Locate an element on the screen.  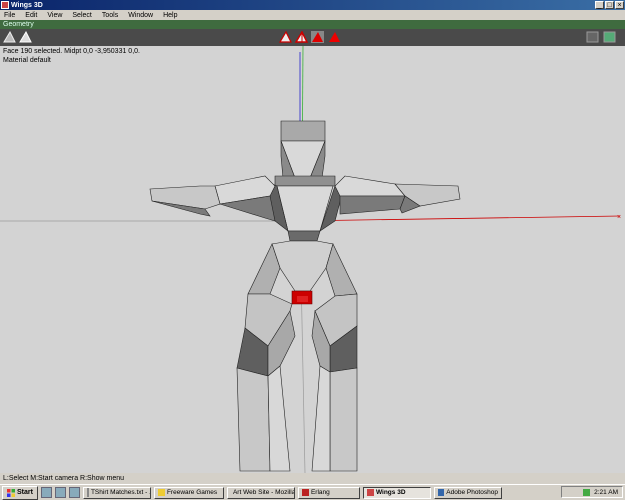
task-label: Adobe Photoshop is located at coordinates (472, 492).